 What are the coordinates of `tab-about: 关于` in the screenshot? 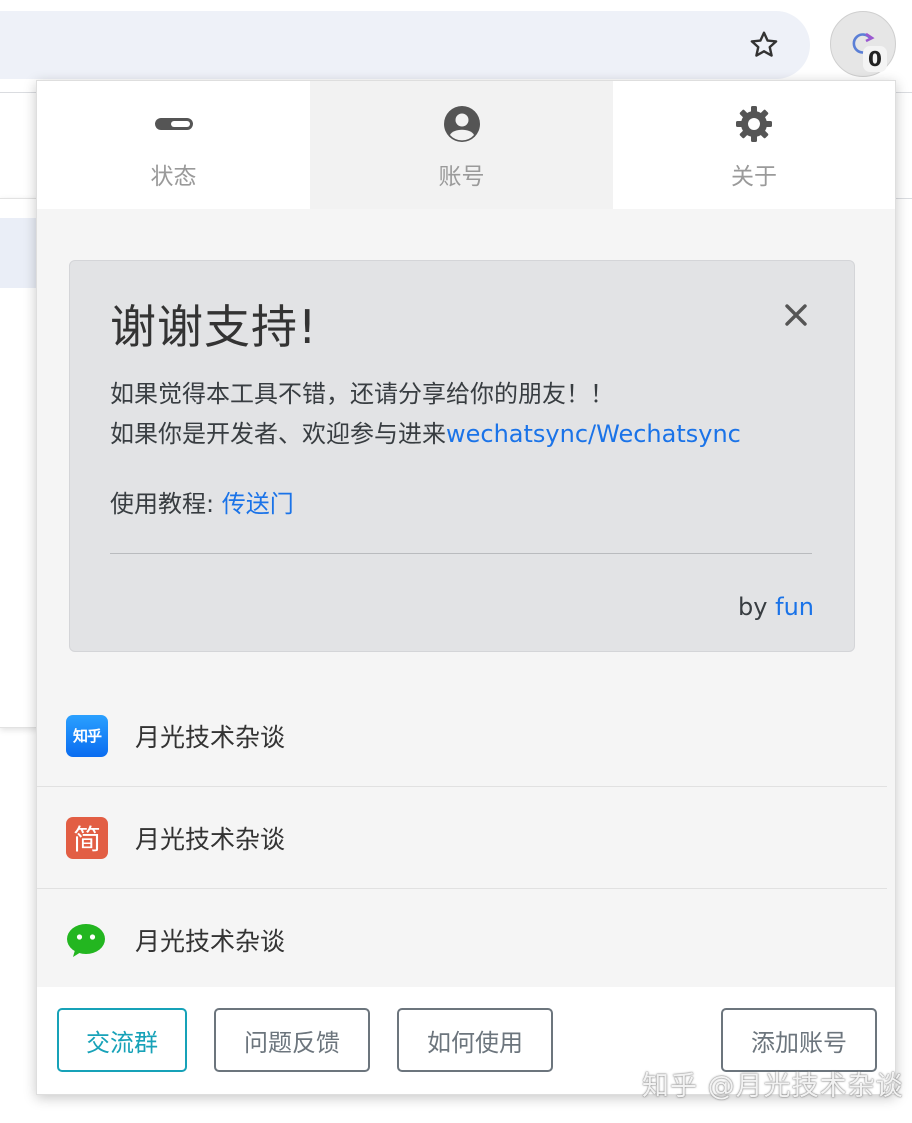 It's located at (754, 145).